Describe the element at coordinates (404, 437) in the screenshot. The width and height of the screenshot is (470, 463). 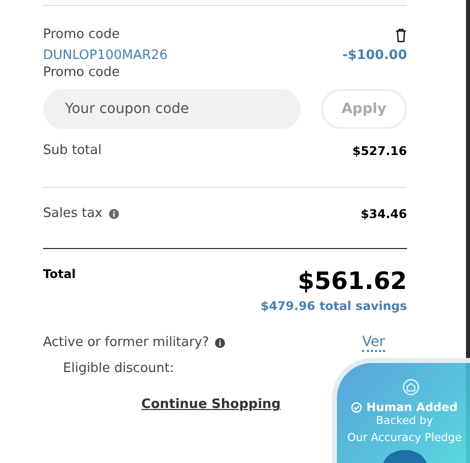
I see `badge-text: Our Accuracy Pledge` at that location.